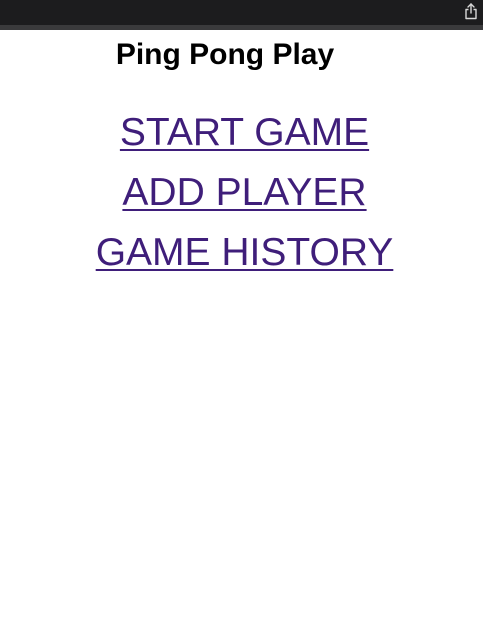 The image size is (483, 633). Describe the element at coordinates (241, 12) in the screenshot. I see `browser-toolbar` at that location.